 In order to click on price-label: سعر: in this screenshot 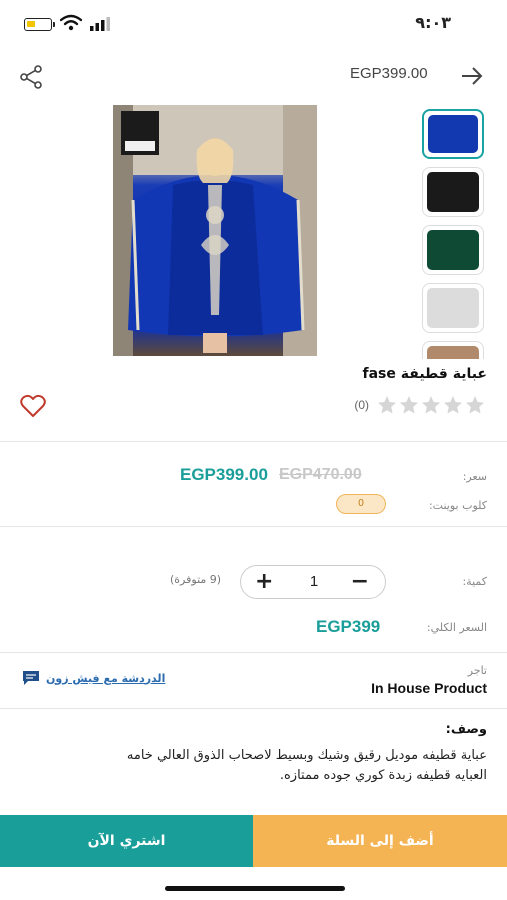, I will do `click(474, 476)`.